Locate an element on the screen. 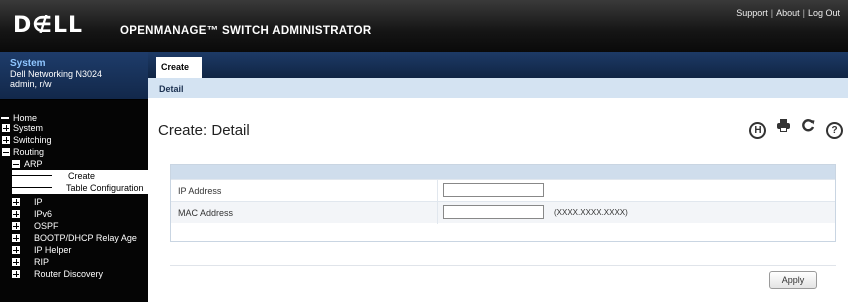 This screenshot has height=302, width=848. tab-bar: Create is located at coordinates (498, 65).